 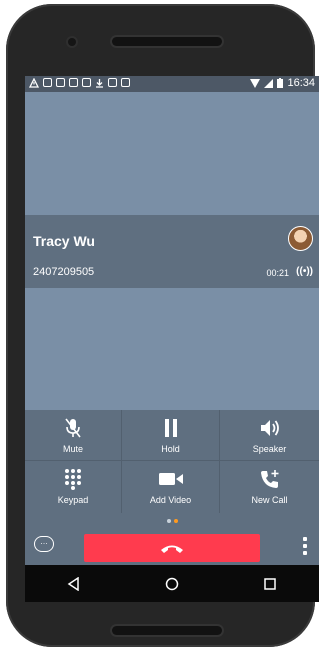 I want to click on mute-button: Mute, so click(x=73, y=435).